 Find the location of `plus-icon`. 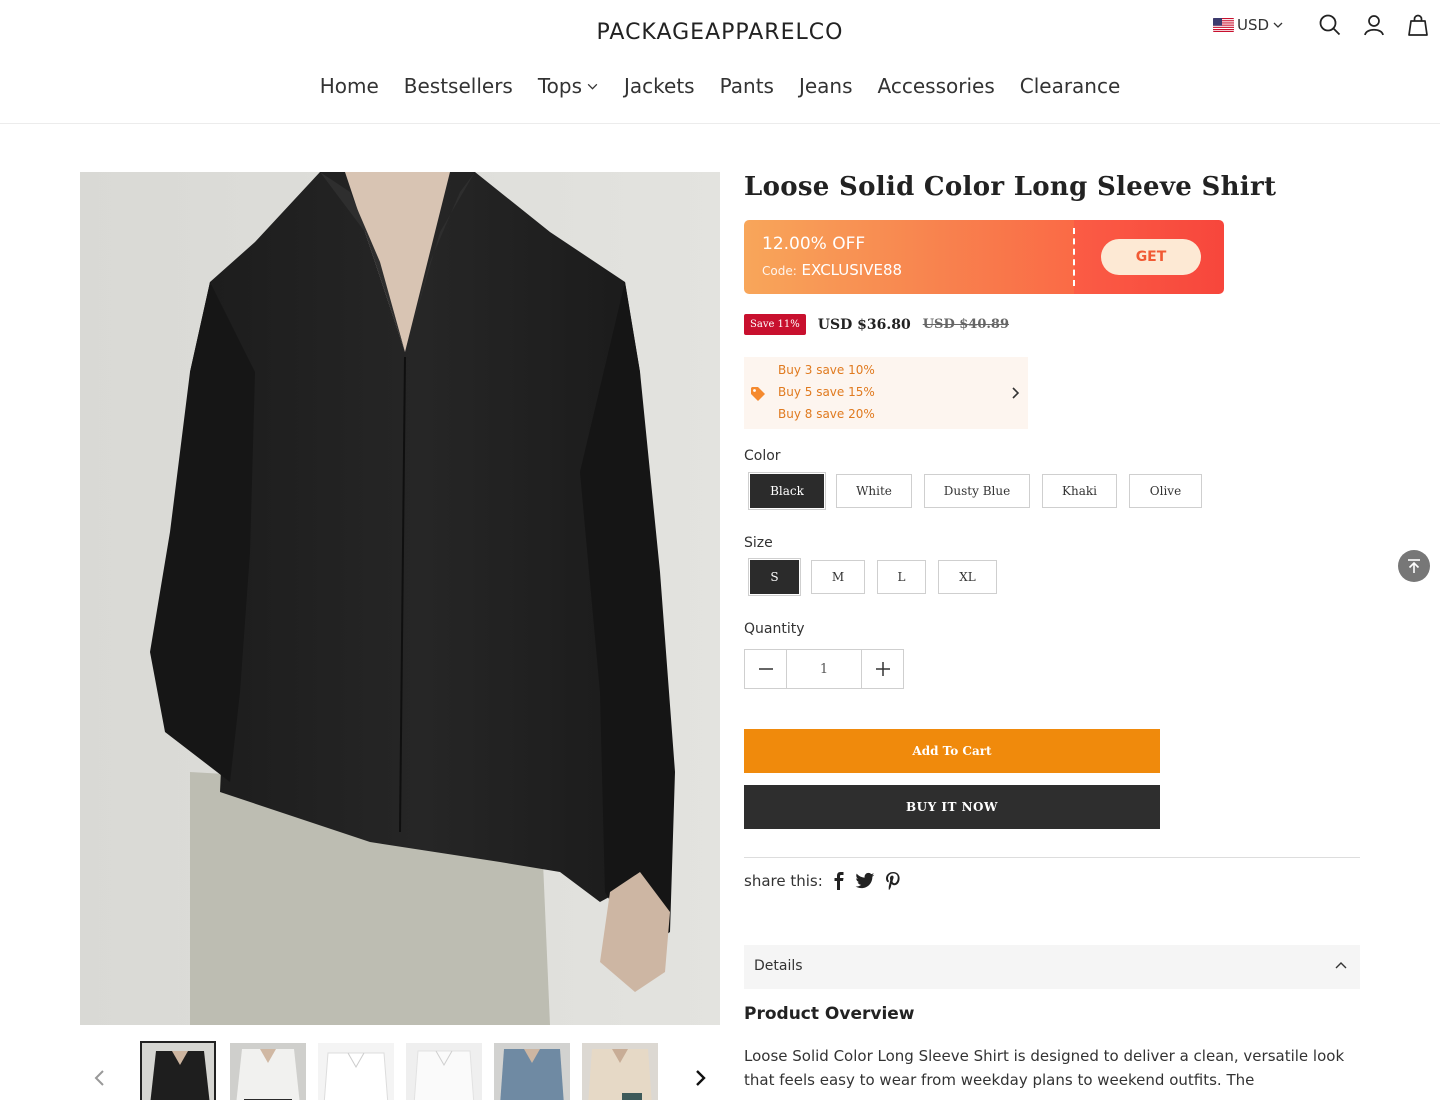

plus-icon is located at coordinates (882, 669).